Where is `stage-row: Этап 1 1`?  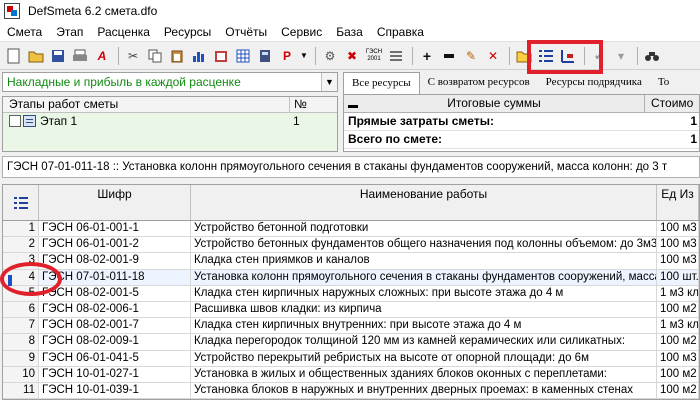
stage-row: Этап 1 1 is located at coordinates (170, 121).